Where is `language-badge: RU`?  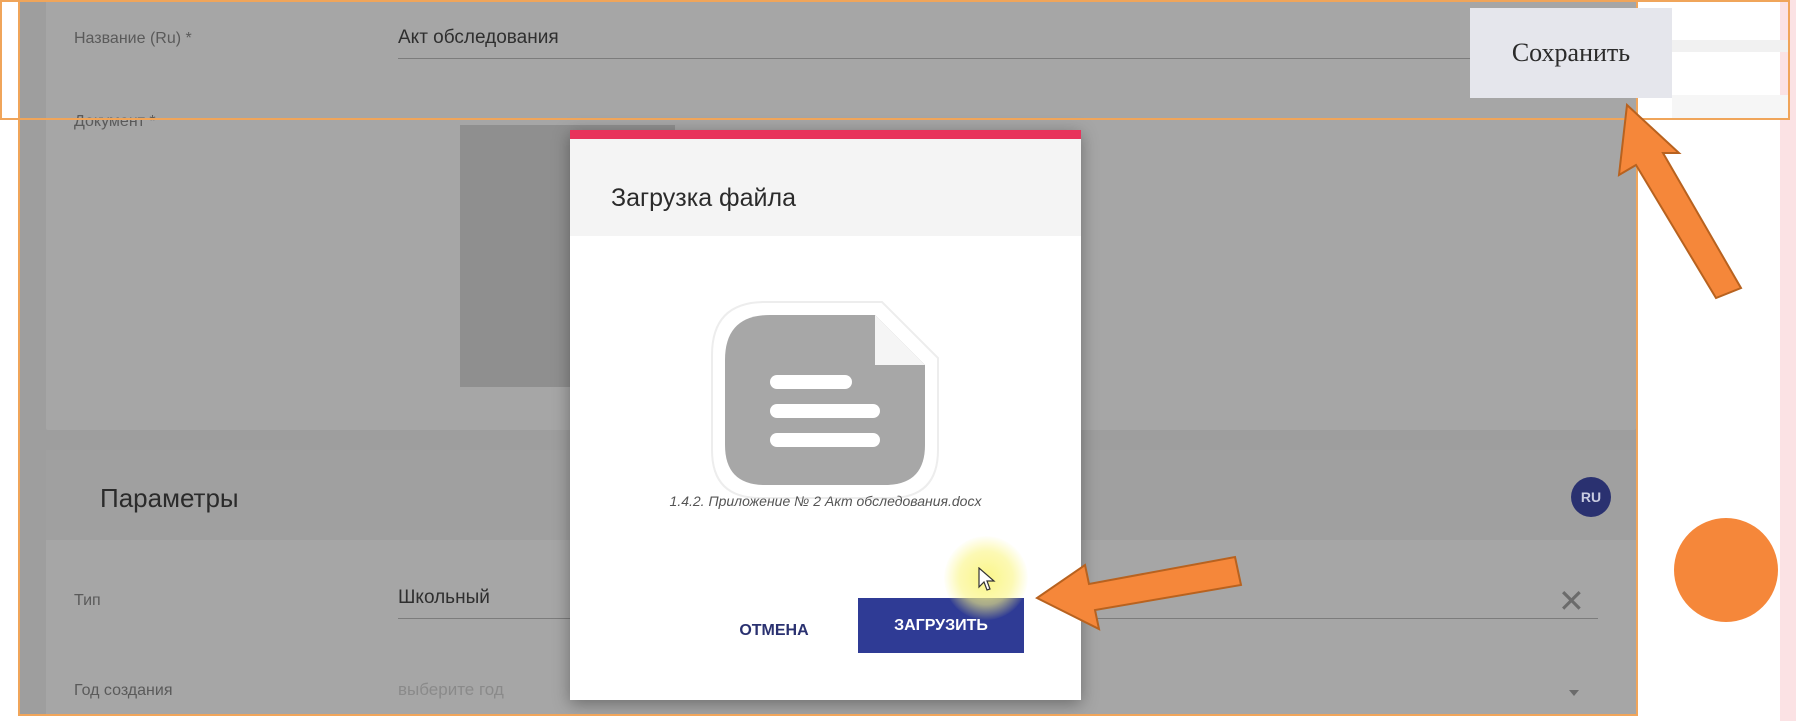 language-badge: RU is located at coordinates (1591, 497).